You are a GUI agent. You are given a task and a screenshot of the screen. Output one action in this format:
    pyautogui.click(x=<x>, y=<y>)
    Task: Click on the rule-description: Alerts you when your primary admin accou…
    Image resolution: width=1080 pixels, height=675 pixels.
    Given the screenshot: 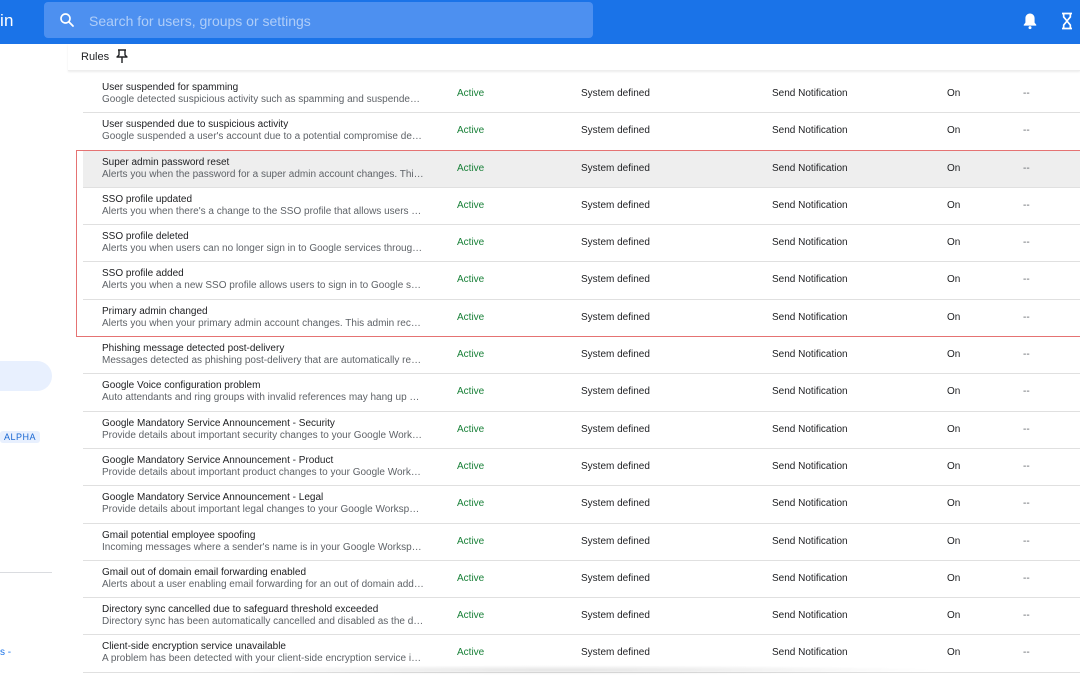 What is the action you would take?
    pyautogui.click(x=263, y=323)
    